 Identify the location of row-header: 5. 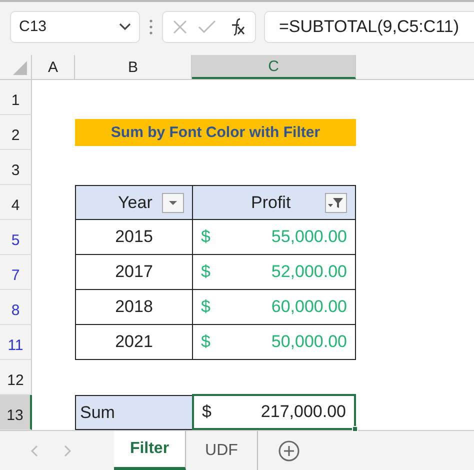
(16, 237).